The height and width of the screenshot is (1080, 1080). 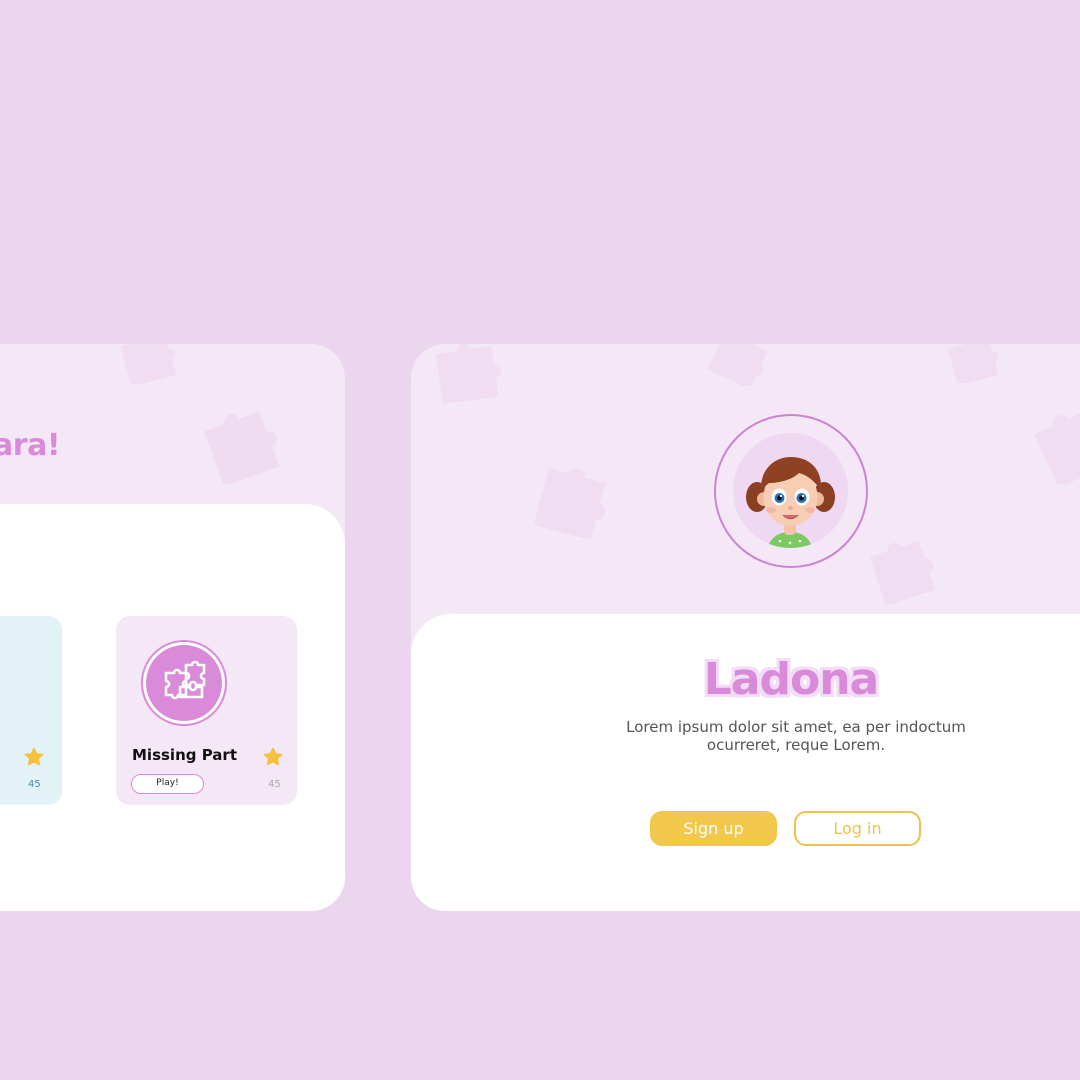 I want to click on login-button: Log in, so click(x=857, y=828).